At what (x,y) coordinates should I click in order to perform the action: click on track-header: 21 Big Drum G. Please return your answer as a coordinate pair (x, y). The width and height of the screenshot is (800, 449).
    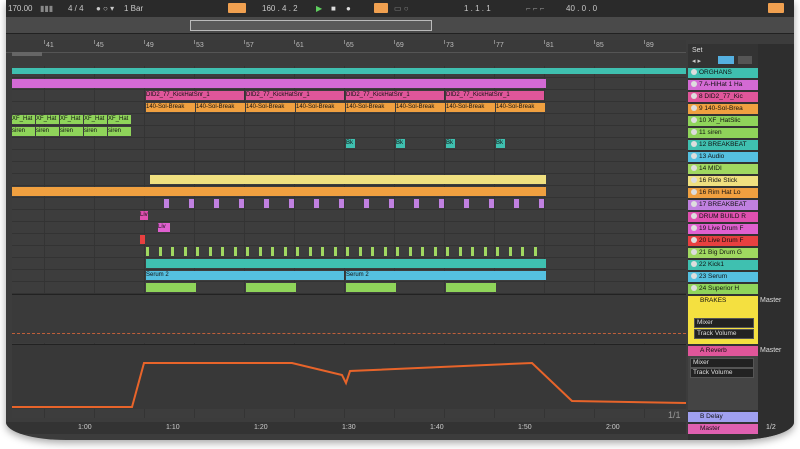
    Looking at the image, I should click on (723, 253).